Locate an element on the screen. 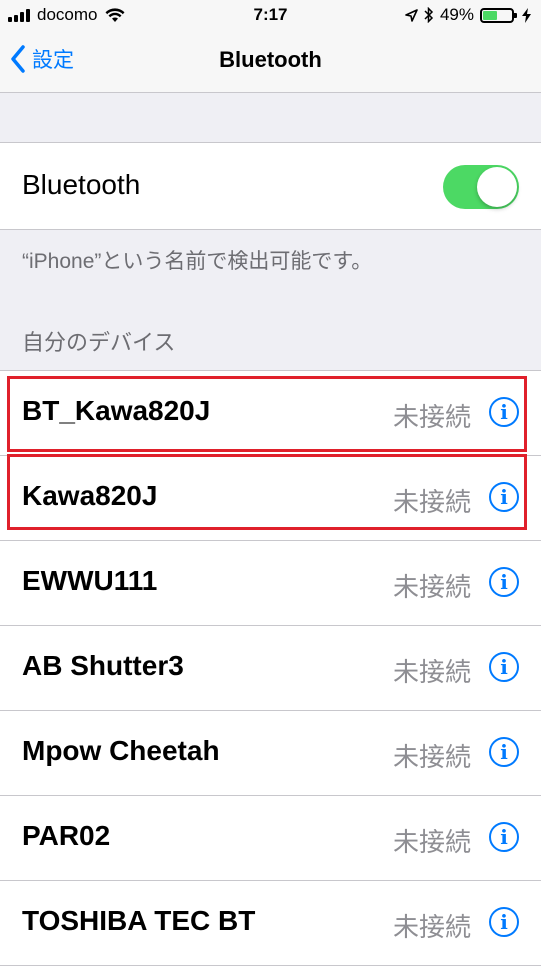  battery-icon is located at coordinates (498, 15).